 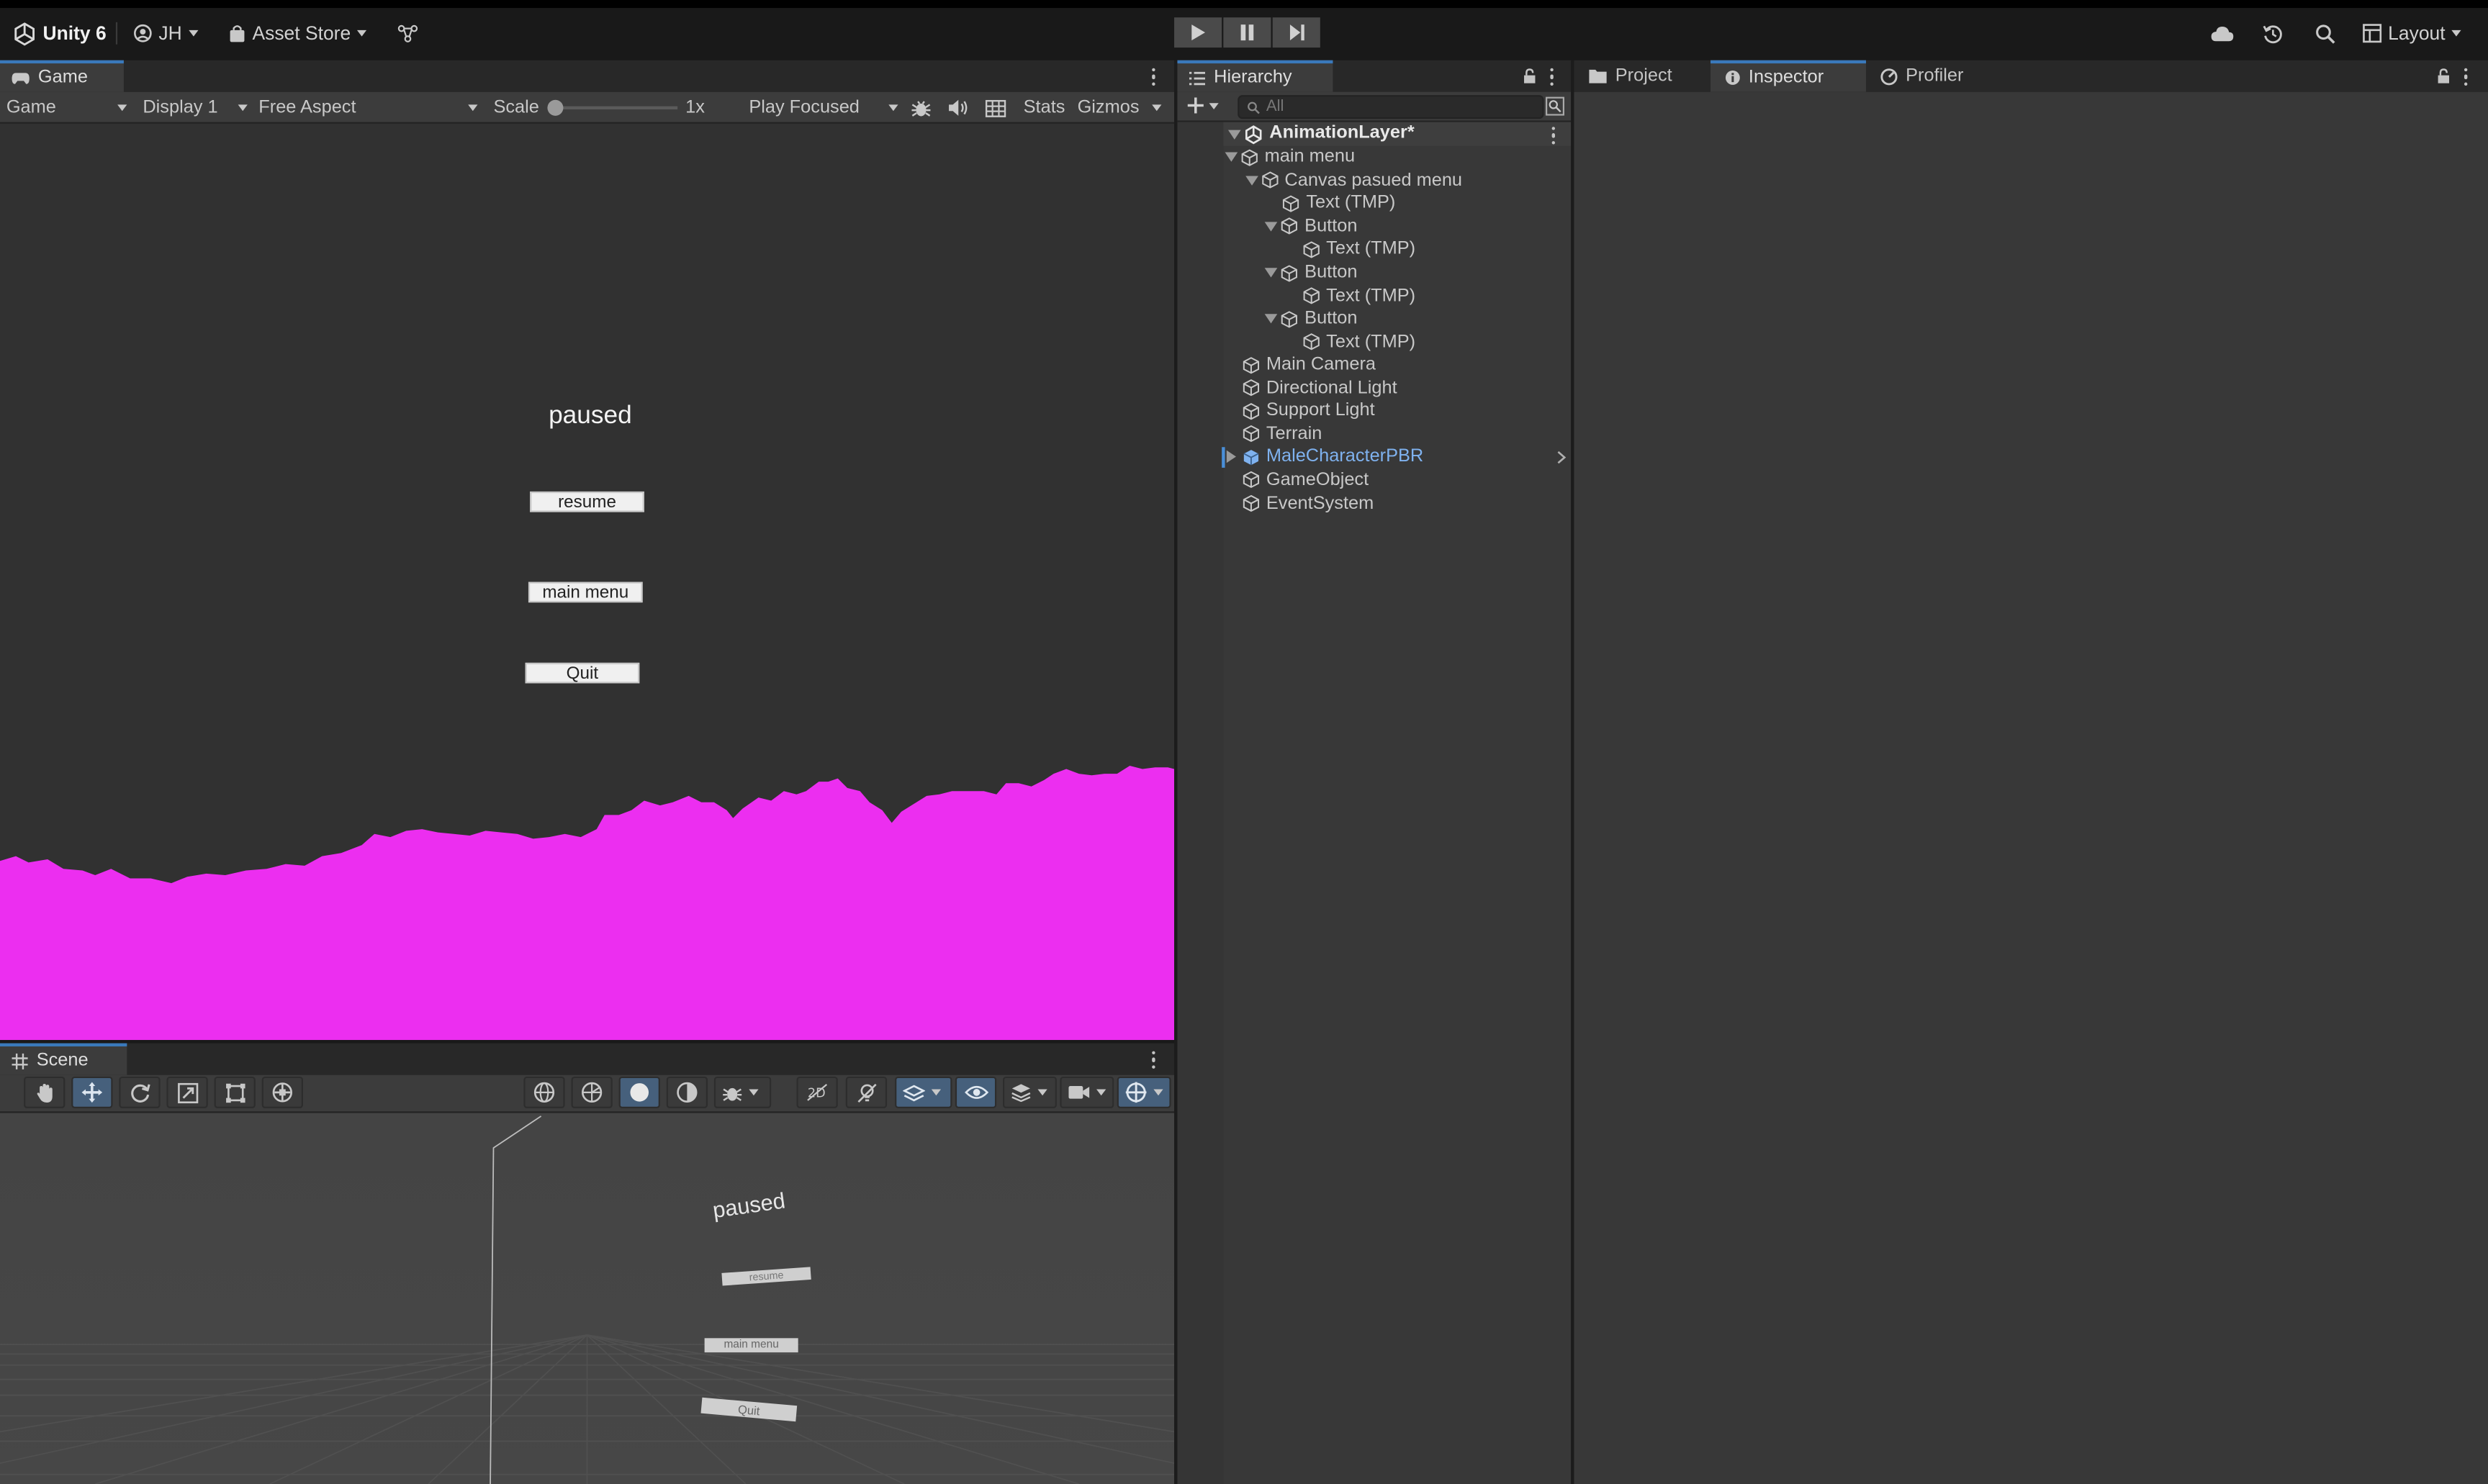 What do you see at coordinates (282, 1092) in the screenshot?
I see `transform-tool-button` at bounding box center [282, 1092].